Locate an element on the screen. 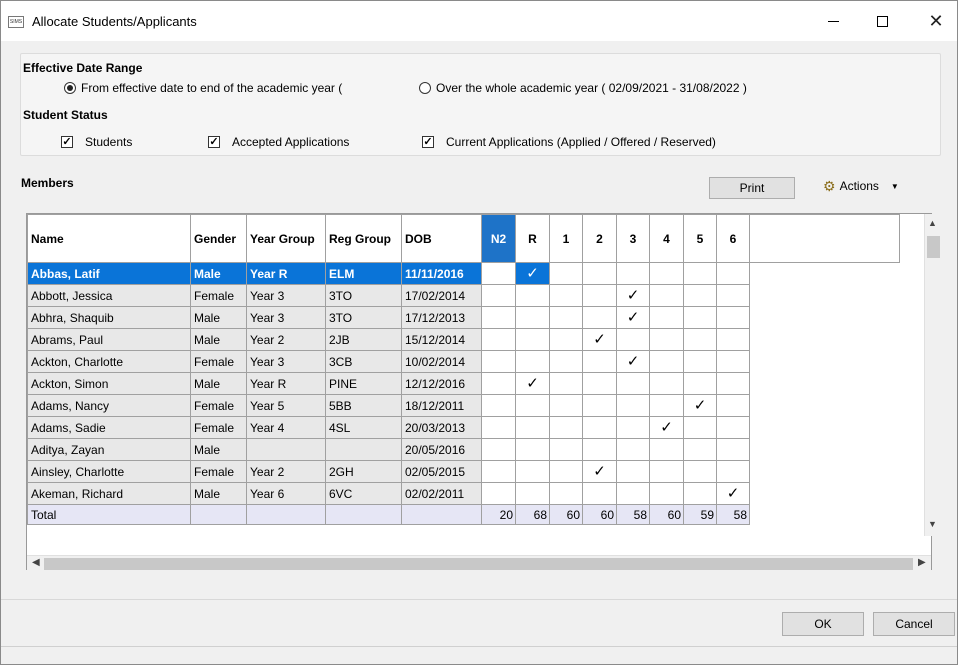 The width and height of the screenshot is (958, 665). cell-dob: 17/12/2013 is located at coordinates (441, 317).